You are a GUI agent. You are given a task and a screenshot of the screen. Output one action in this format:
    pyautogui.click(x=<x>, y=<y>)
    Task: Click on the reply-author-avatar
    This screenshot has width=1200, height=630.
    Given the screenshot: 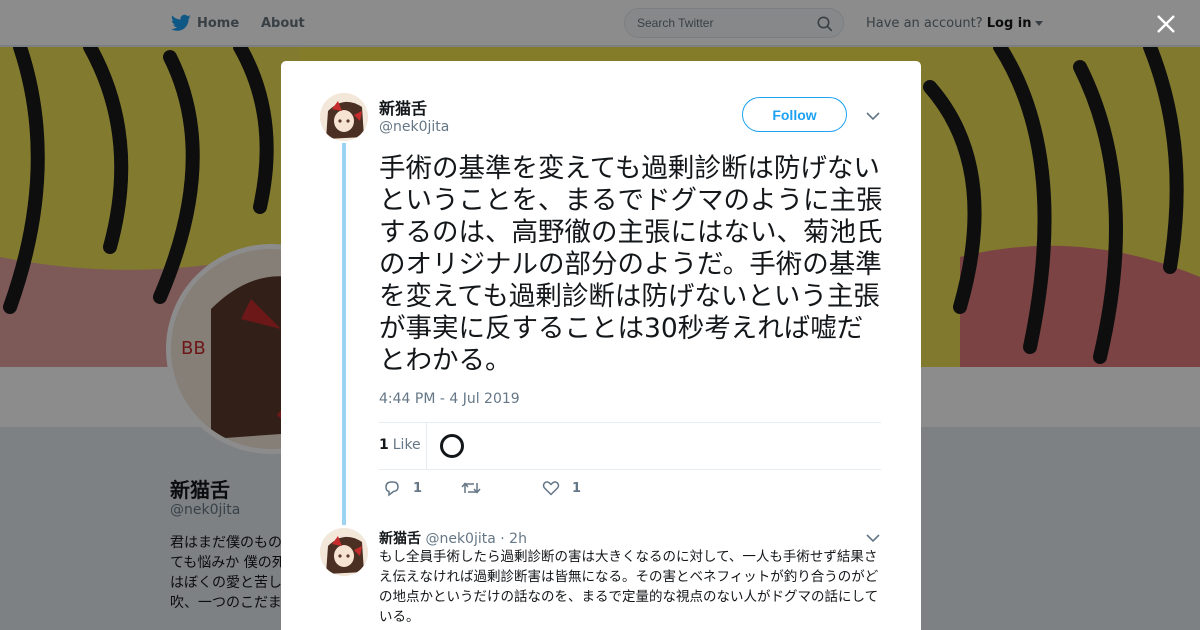 What is the action you would take?
    pyautogui.click(x=344, y=552)
    